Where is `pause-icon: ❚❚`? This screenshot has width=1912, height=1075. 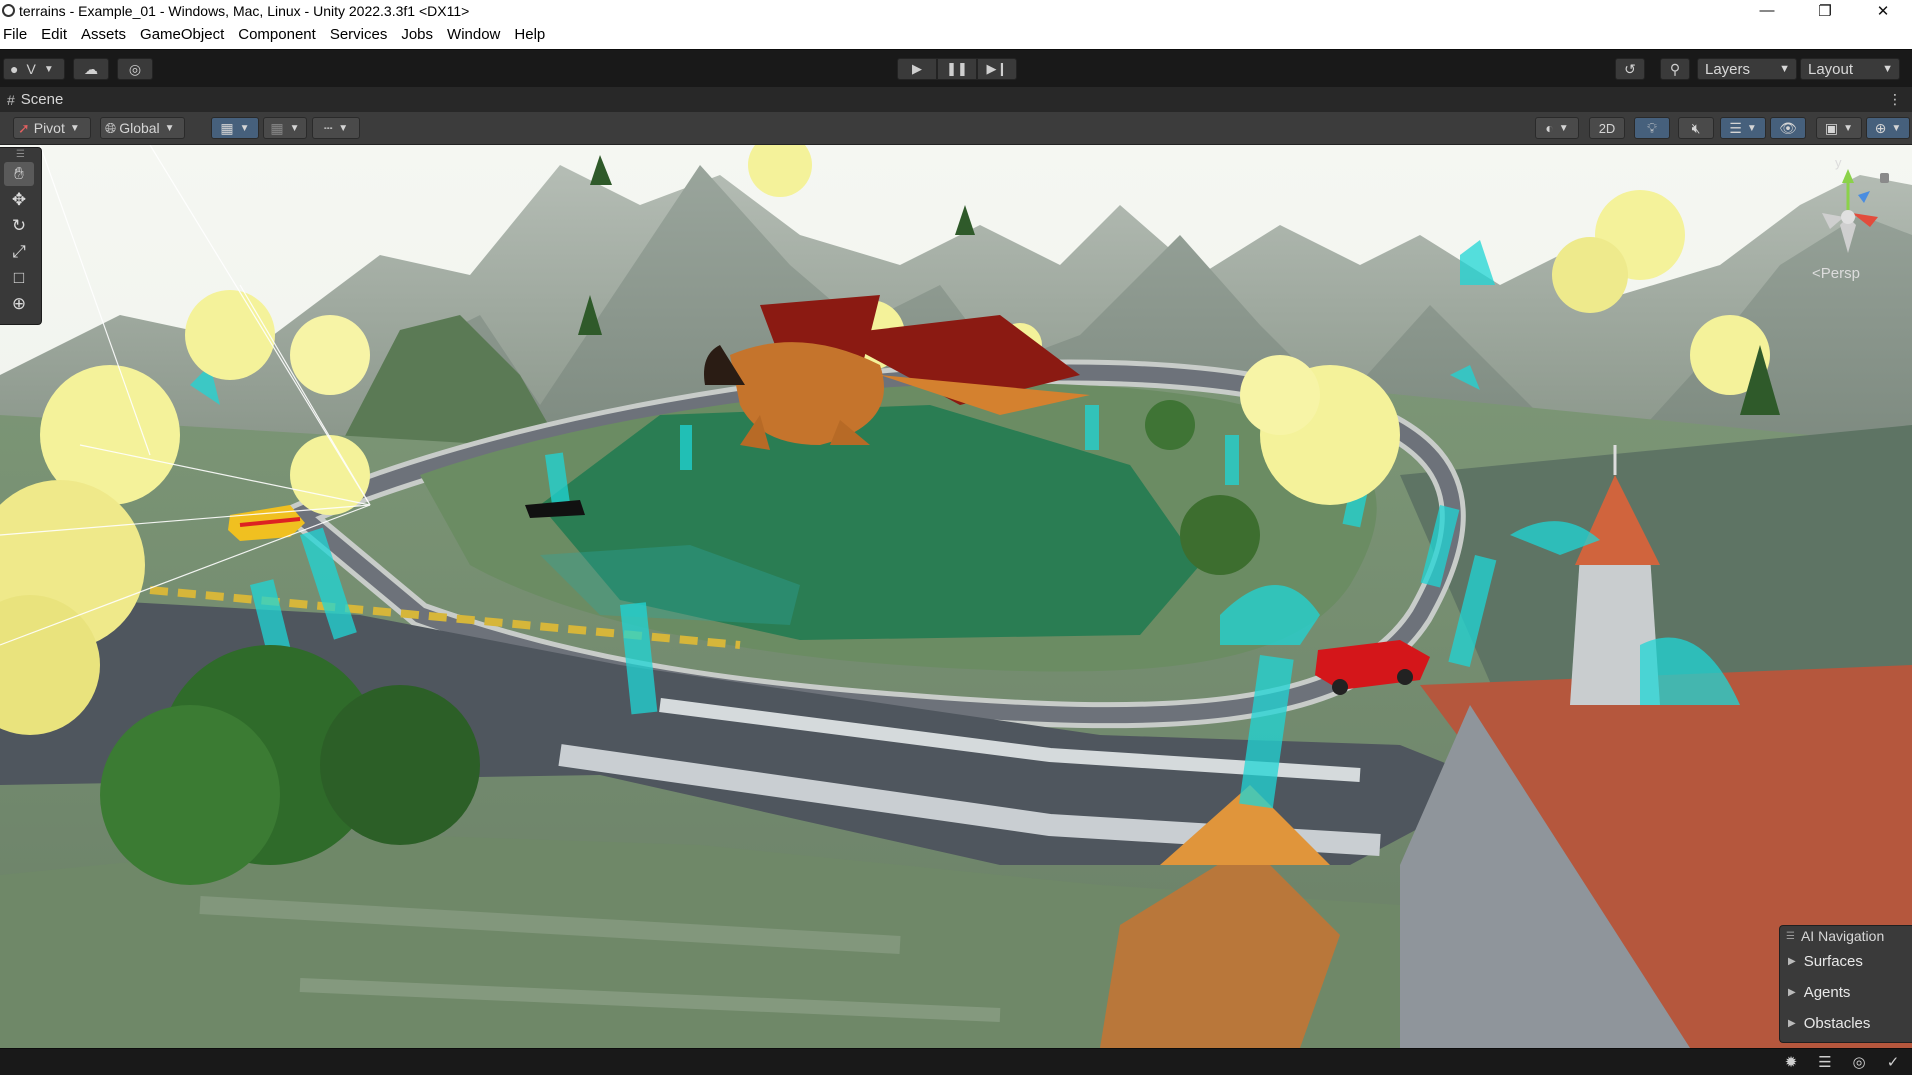
pause-icon: ❚❚ is located at coordinates (957, 69).